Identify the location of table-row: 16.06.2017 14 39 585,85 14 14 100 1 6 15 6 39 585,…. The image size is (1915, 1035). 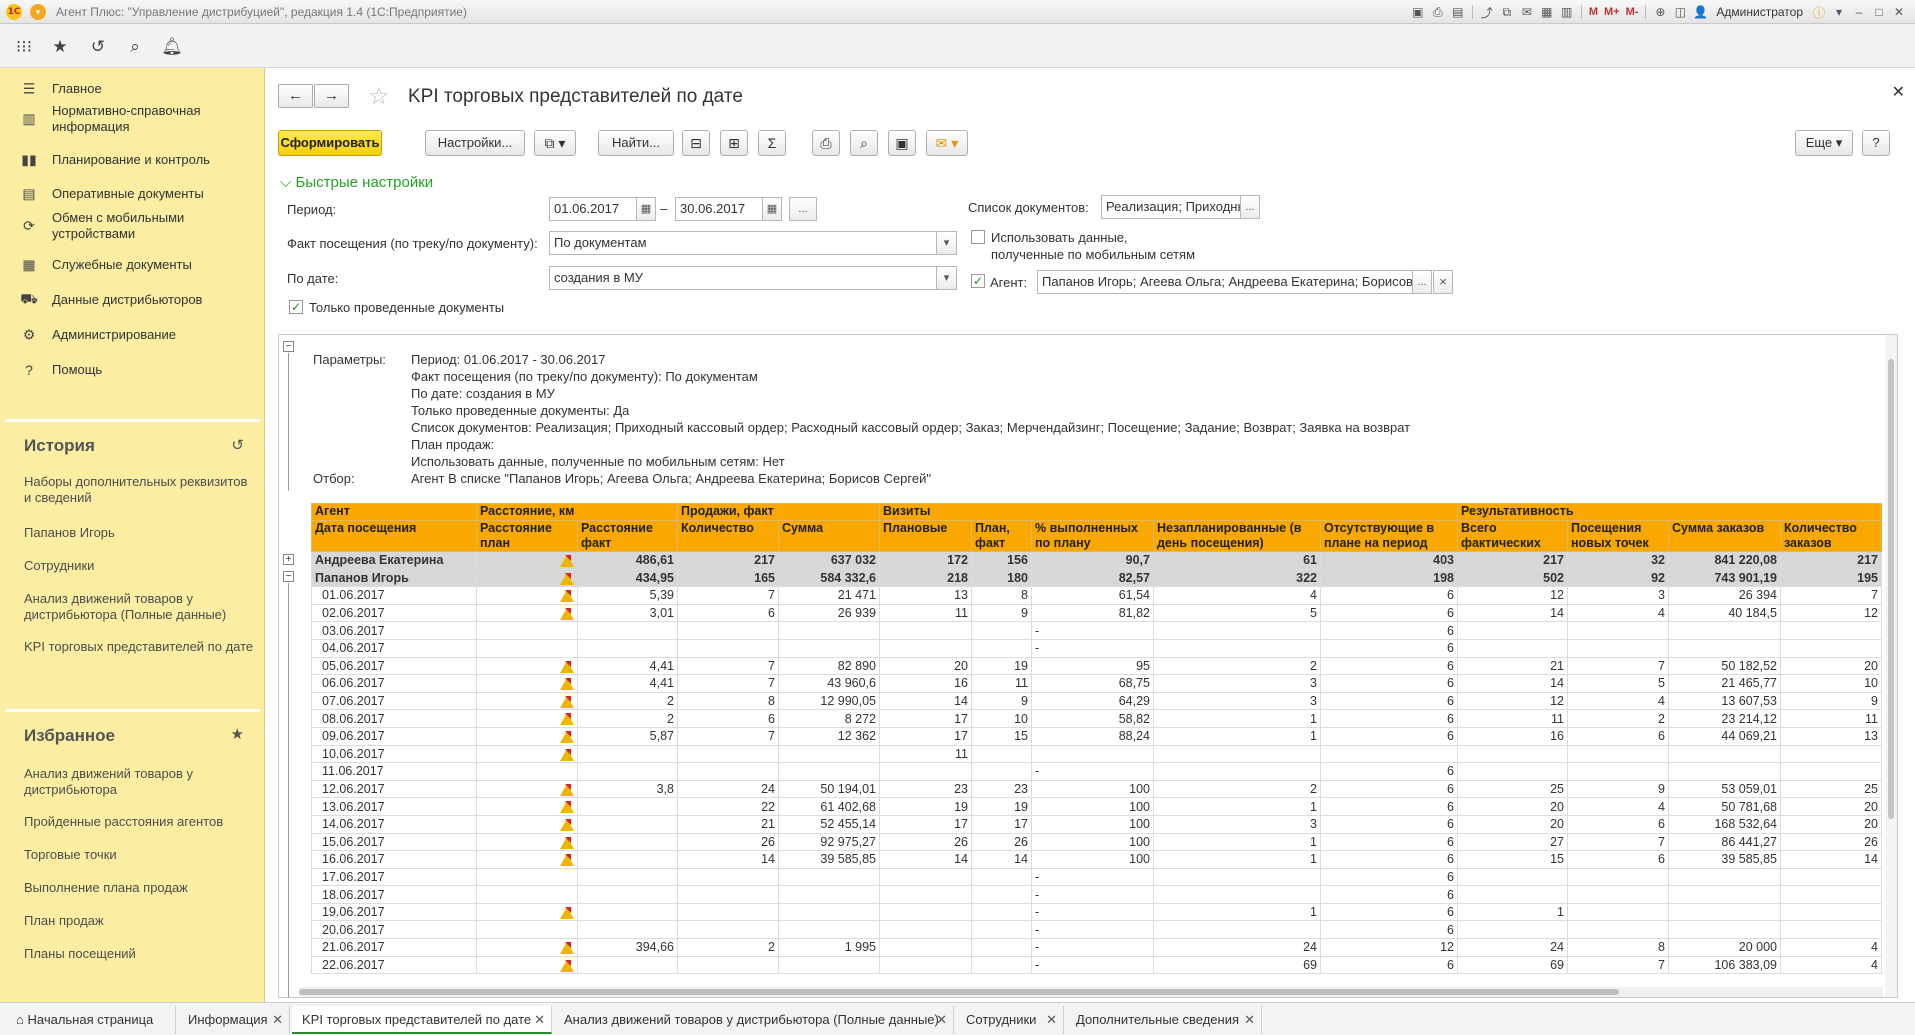
(1096, 859).